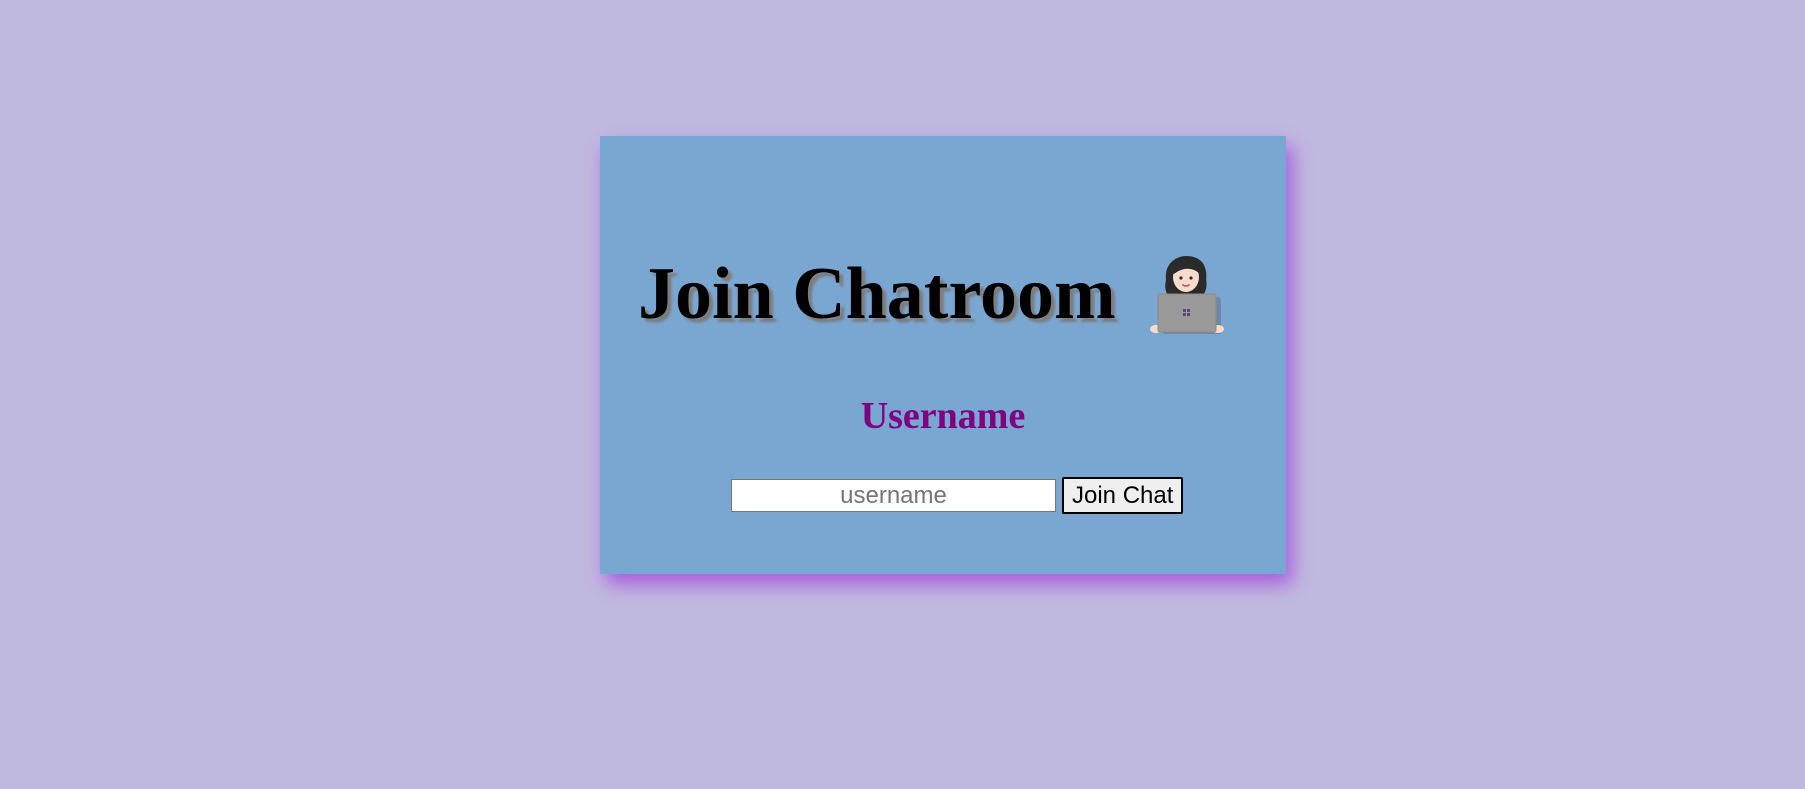 The width and height of the screenshot is (1805, 789). I want to click on username-input, so click(893, 495).